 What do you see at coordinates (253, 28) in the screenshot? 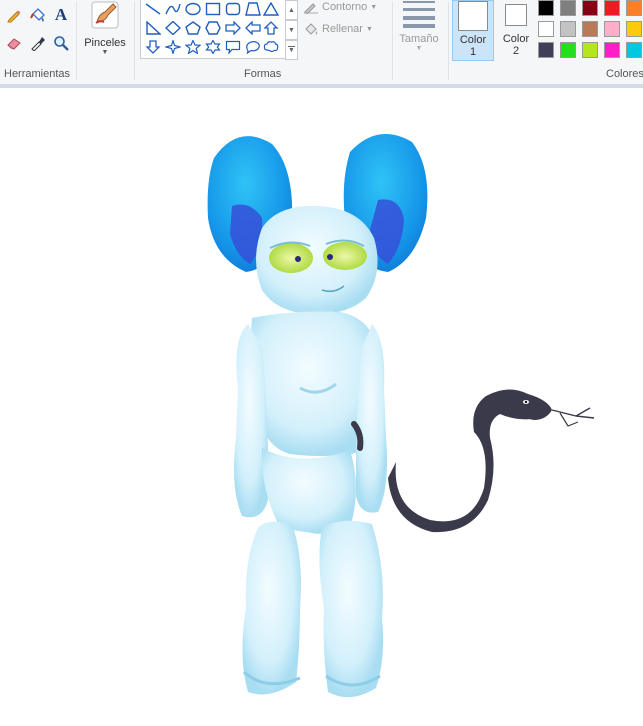
I see `left-arrow-shape-icon` at bounding box center [253, 28].